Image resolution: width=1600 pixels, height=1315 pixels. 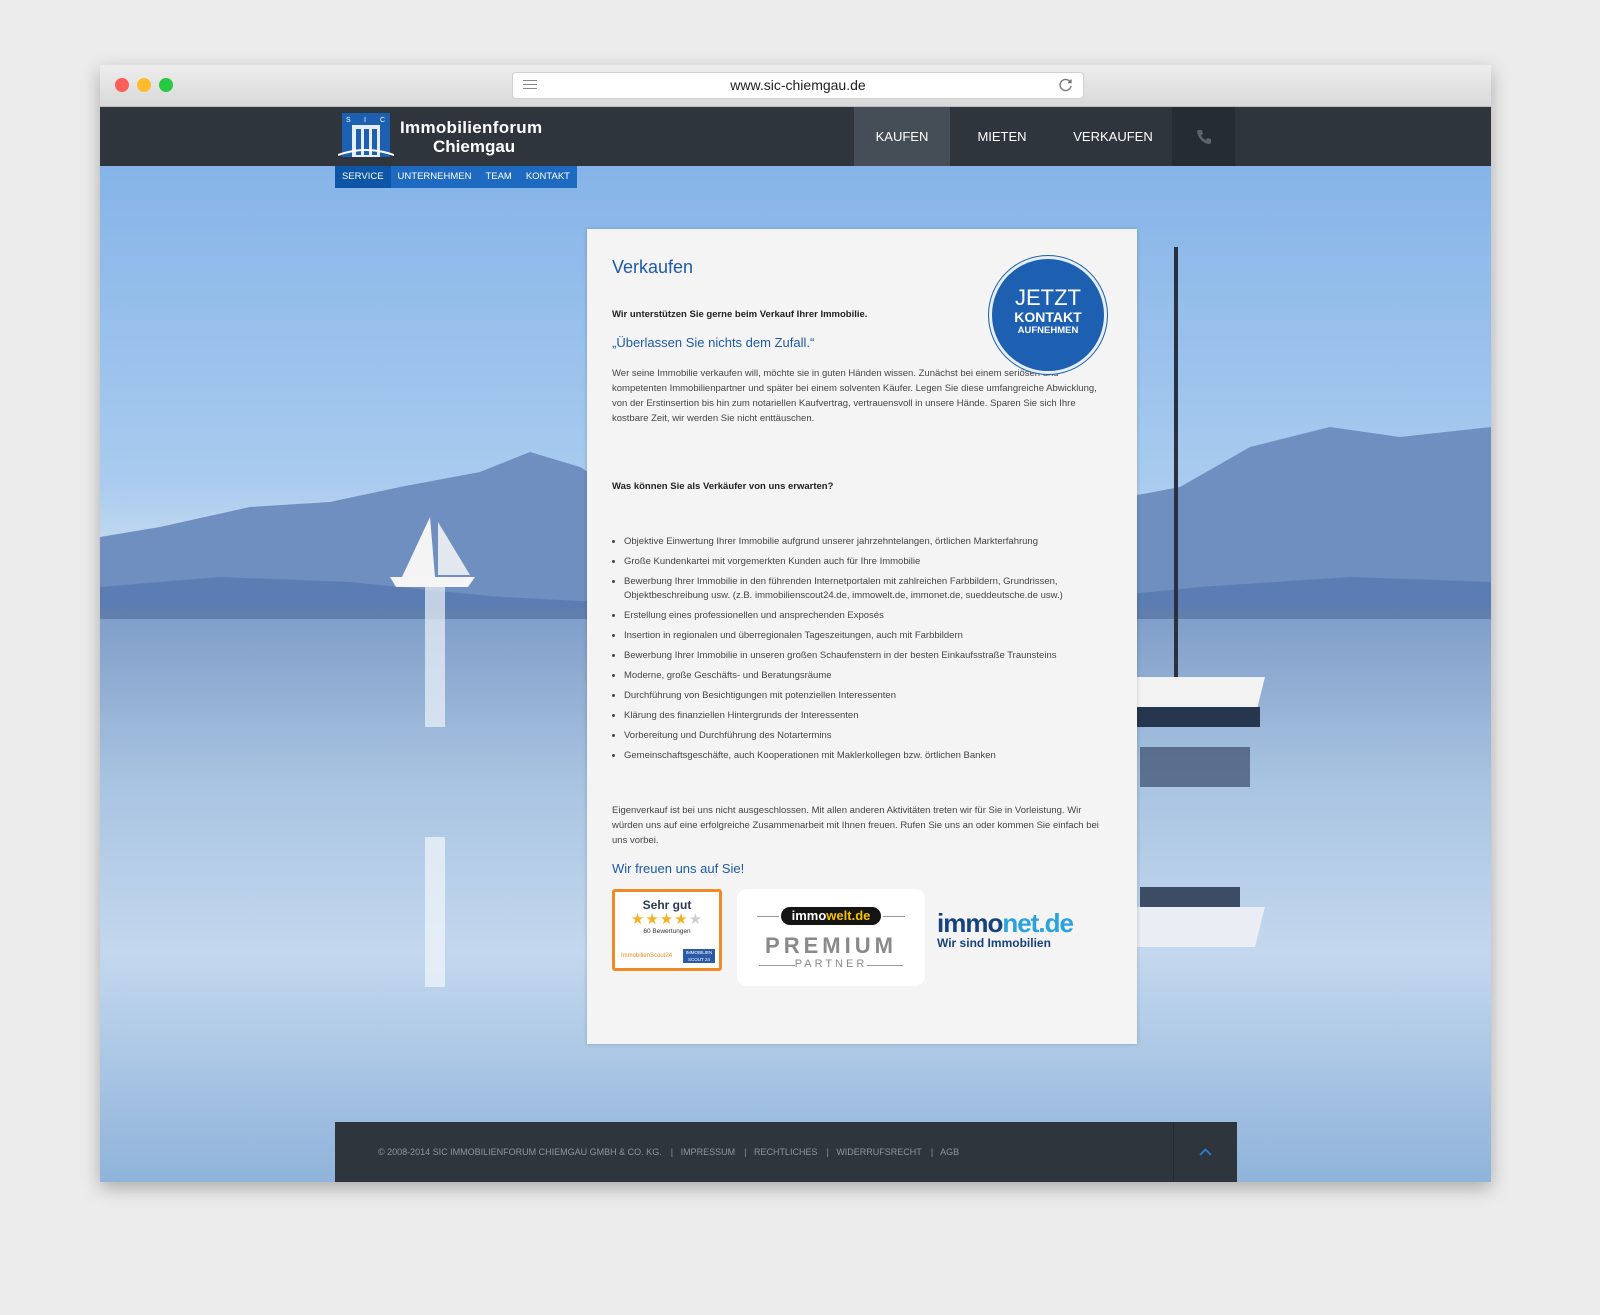 What do you see at coordinates (1048, 330) in the screenshot?
I see `cta-line-3: AUFNEHMEN` at bounding box center [1048, 330].